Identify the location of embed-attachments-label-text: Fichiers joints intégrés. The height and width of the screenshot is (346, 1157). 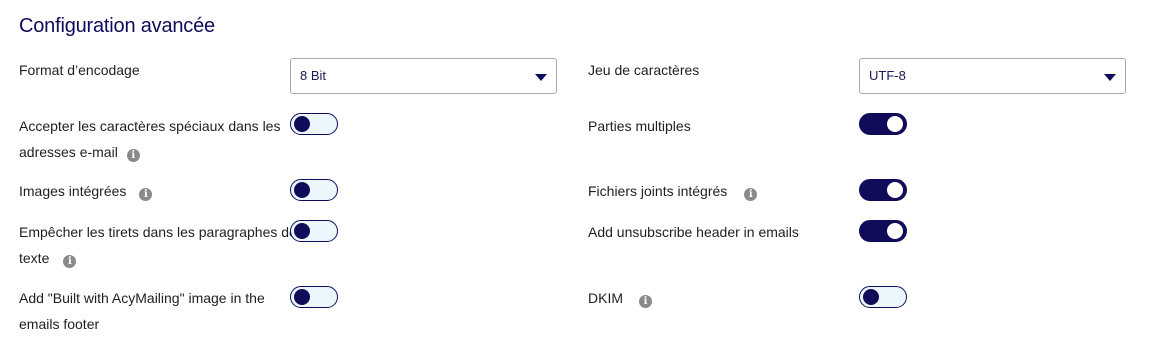
(658, 191).